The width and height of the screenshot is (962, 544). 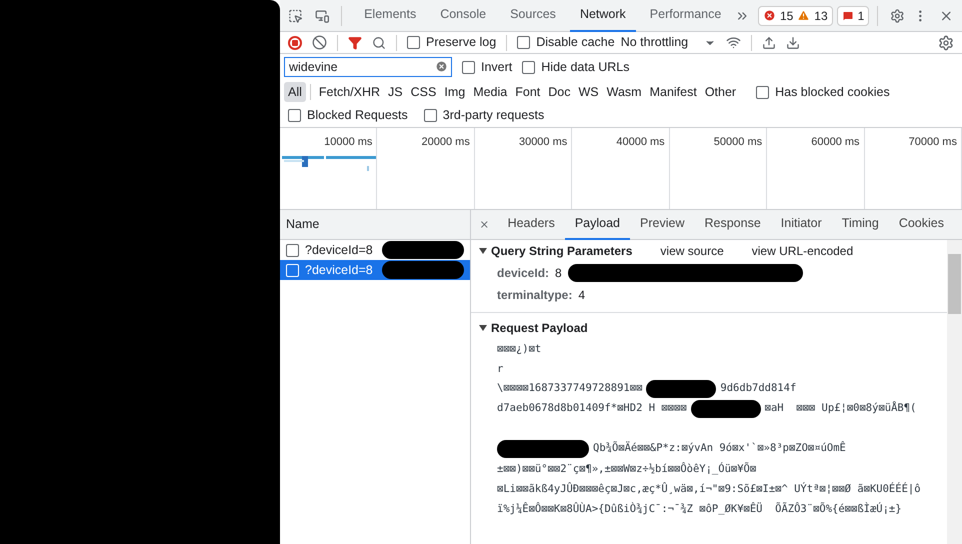 I want to click on time-tick-label: 60000 ms, so click(x=835, y=142).